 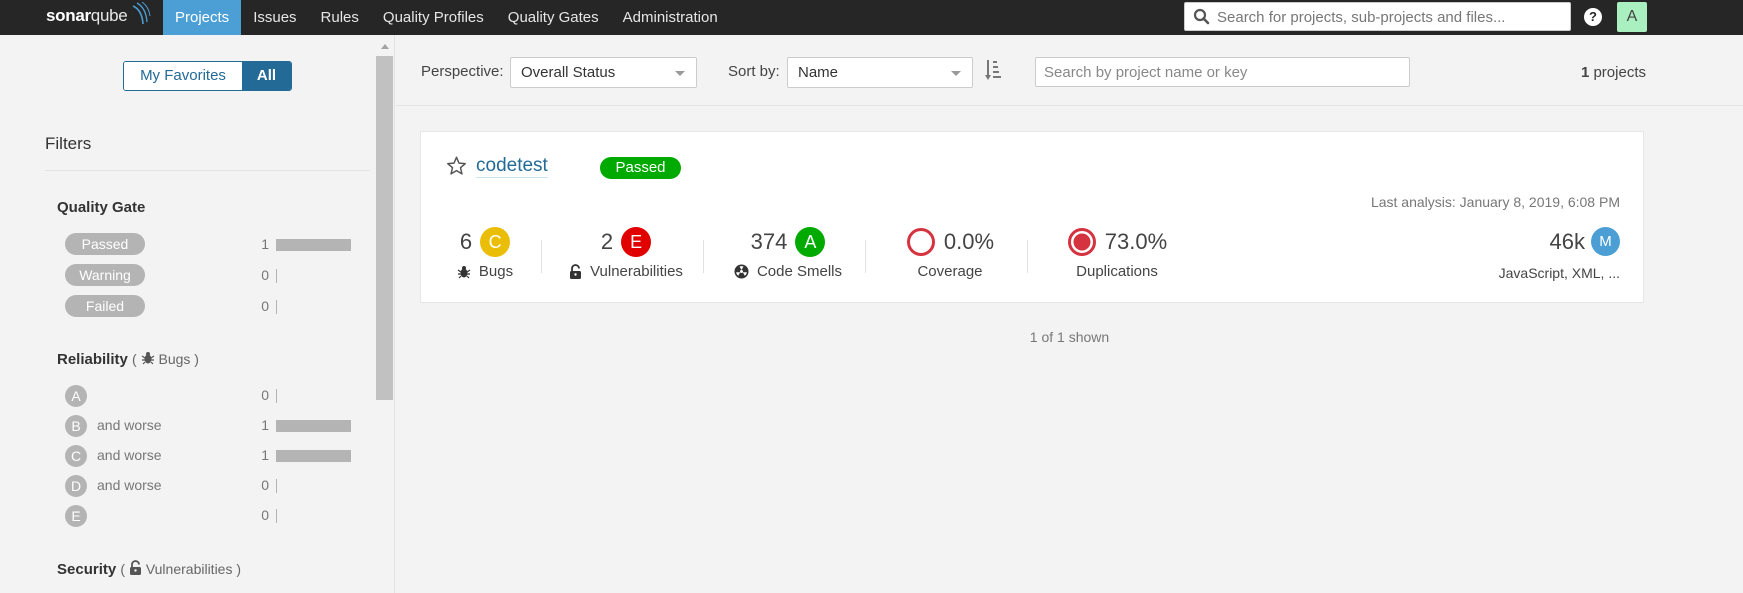 I want to click on nav-issues: Issues, so click(x=274, y=17).